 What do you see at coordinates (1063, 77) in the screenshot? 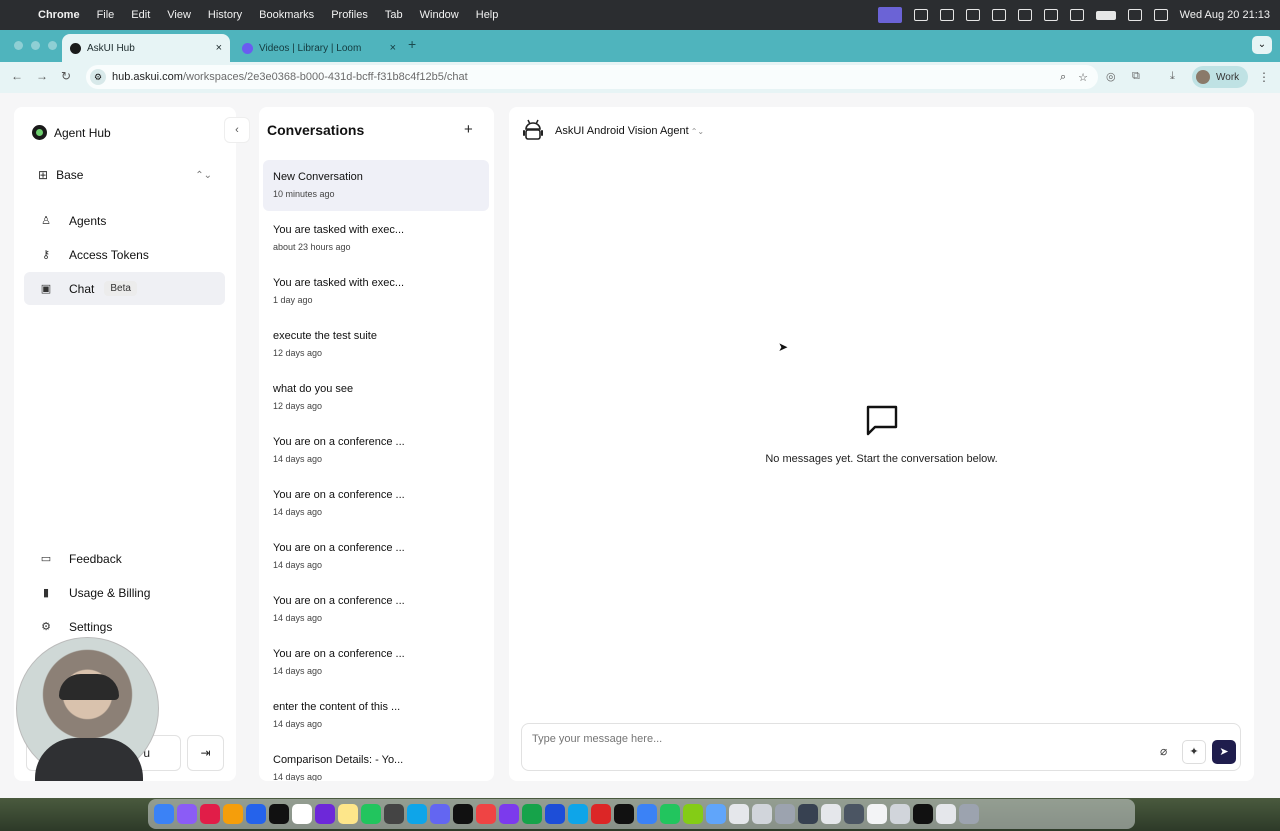
I see `zoom-icon: ⌕` at bounding box center [1063, 77].